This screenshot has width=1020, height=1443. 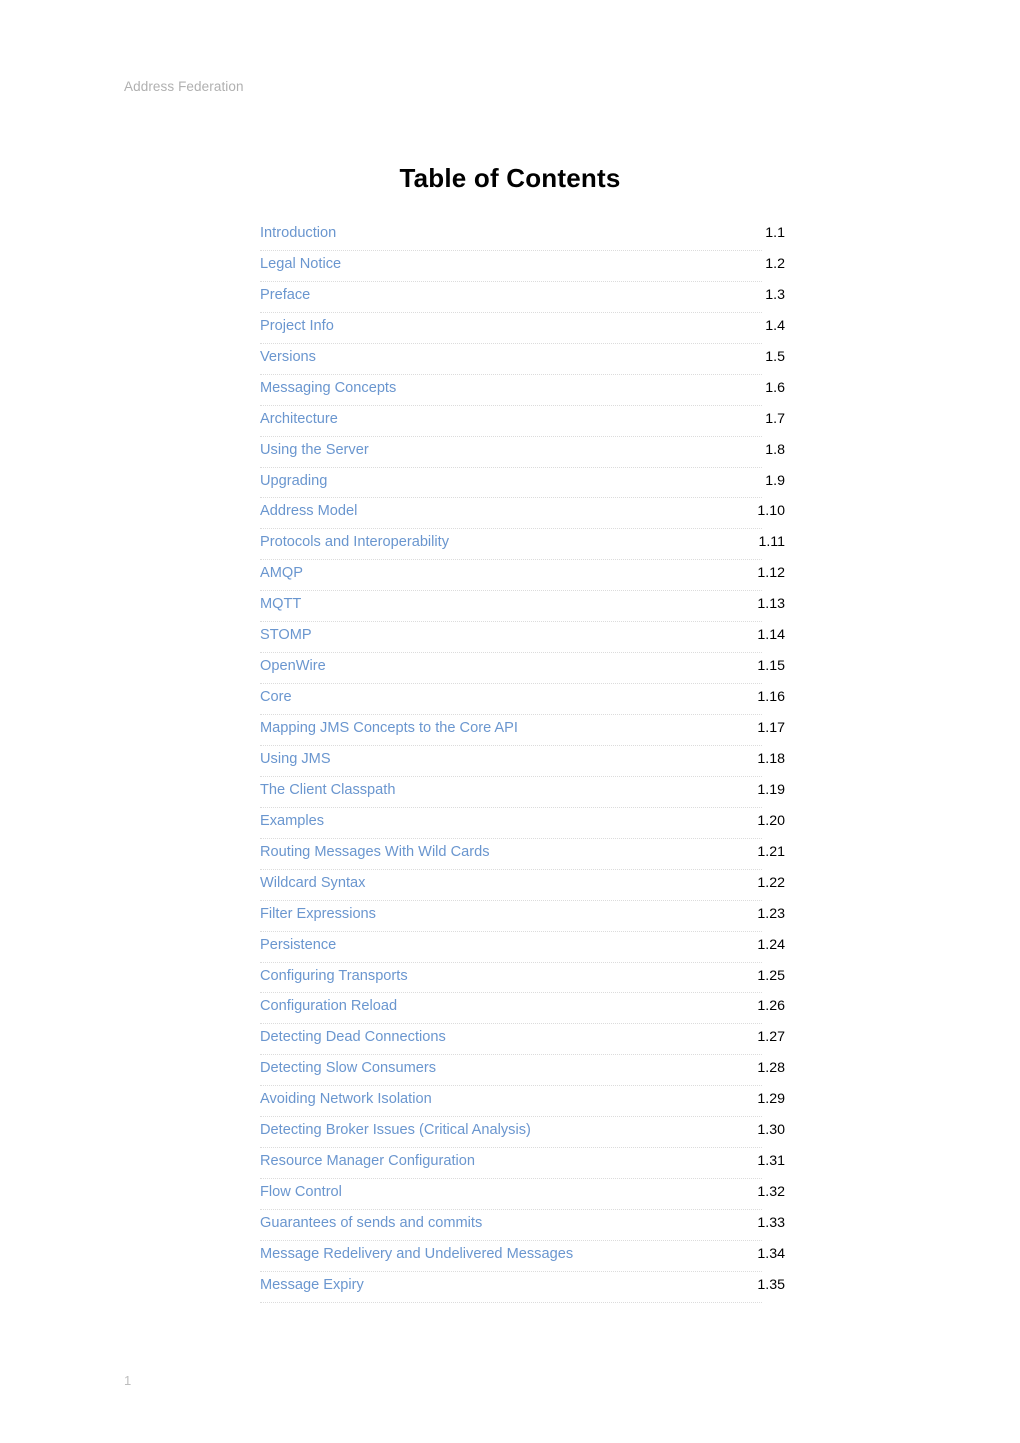 What do you see at coordinates (375, 851) in the screenshot?
I see `toc-entry-link: Routing Messages With Wild Cards` at bounding box center [375, 851].